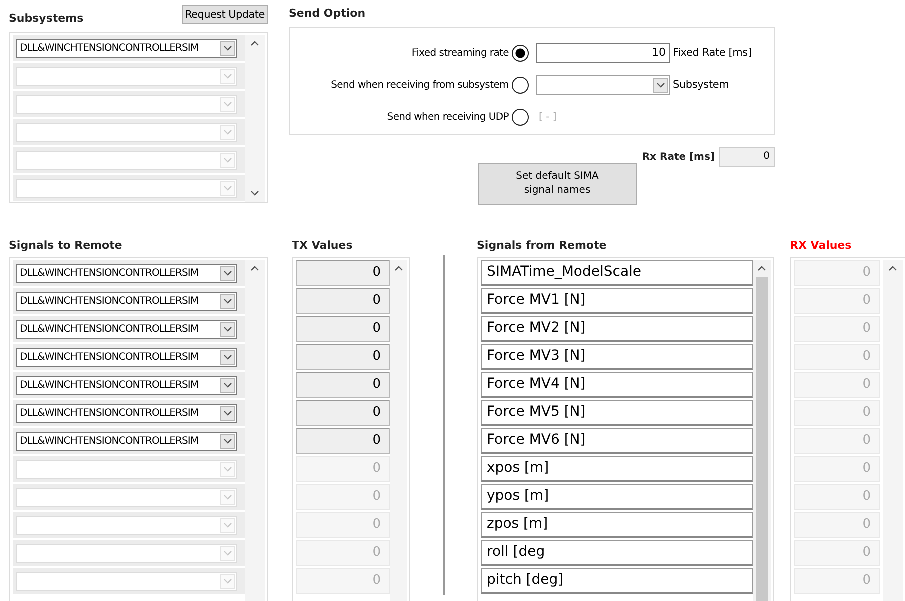  I want to click on unit-label: Subsystem, so click(701, 85).